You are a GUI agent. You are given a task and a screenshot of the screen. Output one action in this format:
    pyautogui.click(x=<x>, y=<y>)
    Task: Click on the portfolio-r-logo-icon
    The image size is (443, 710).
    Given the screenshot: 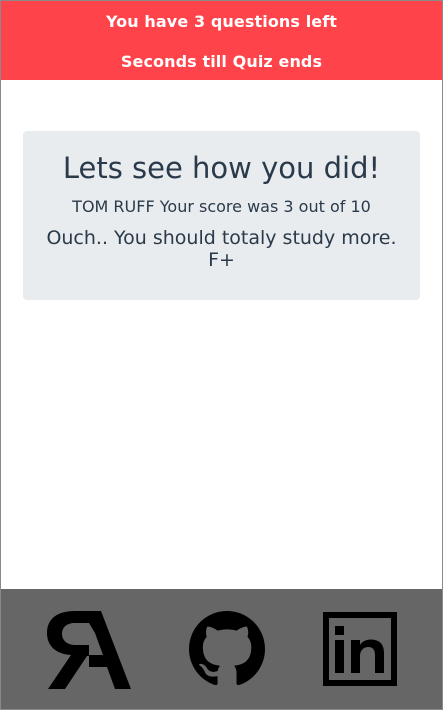 What is the action you would take?
    pyautogui.click(x=89, y=650)
    